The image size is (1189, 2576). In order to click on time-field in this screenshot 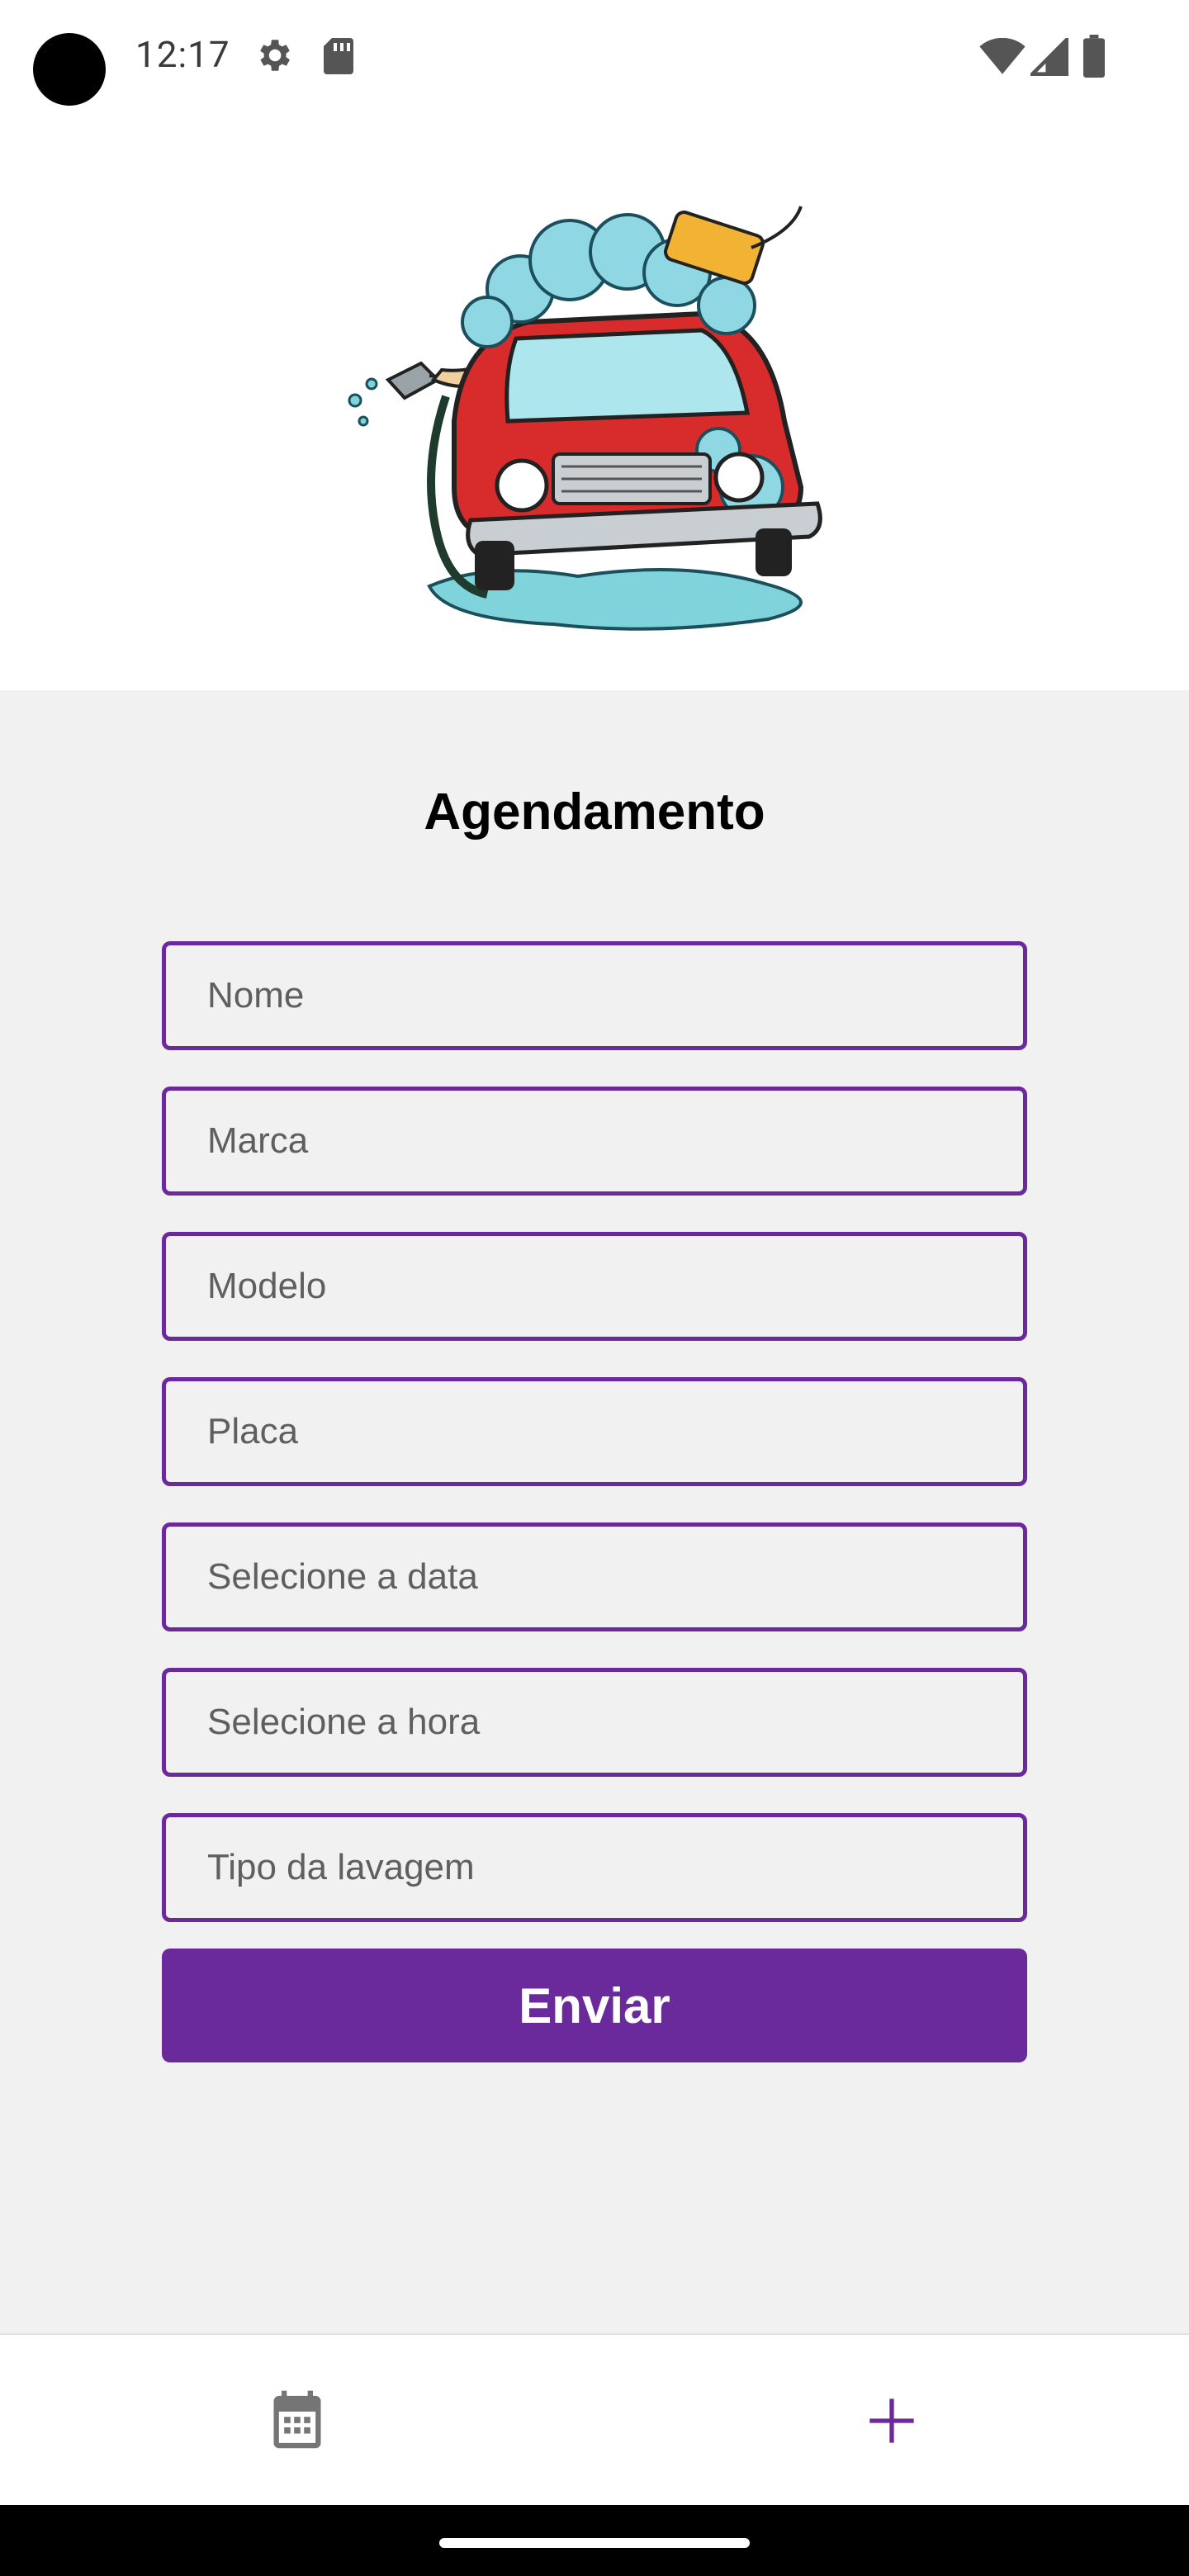, I will do `click(594, 1722)`.